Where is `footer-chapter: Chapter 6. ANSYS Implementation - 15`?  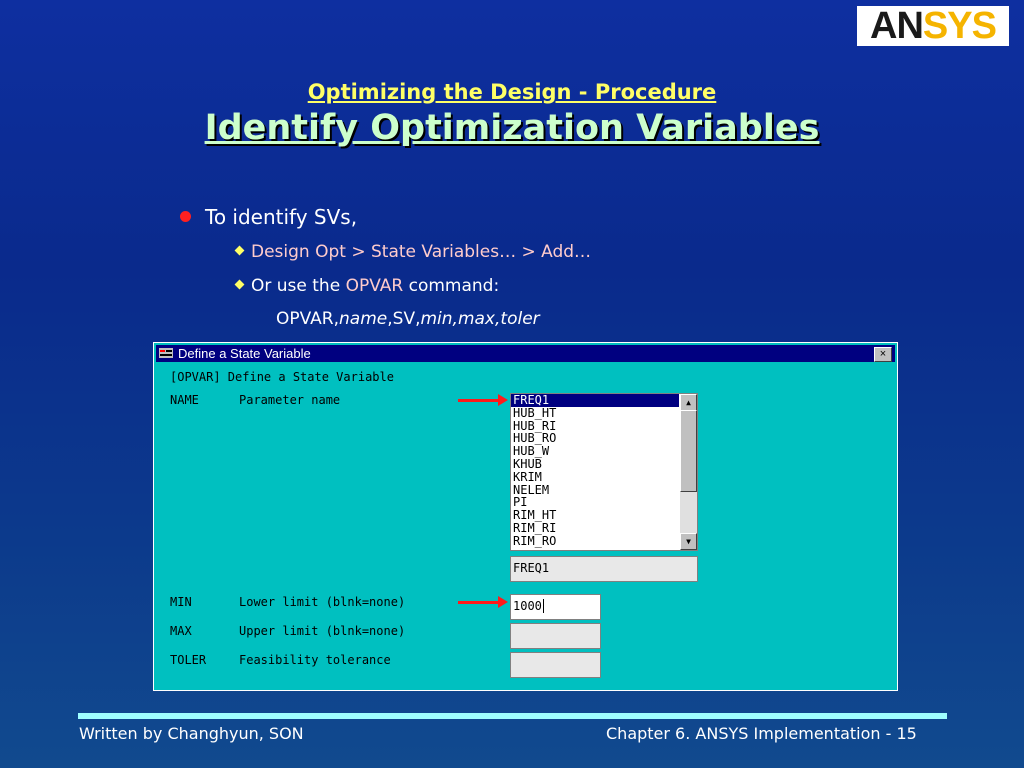
footer-chapter: Chapter 6. ANSYS Implementation - 15 is located at coordinates (761, 733).